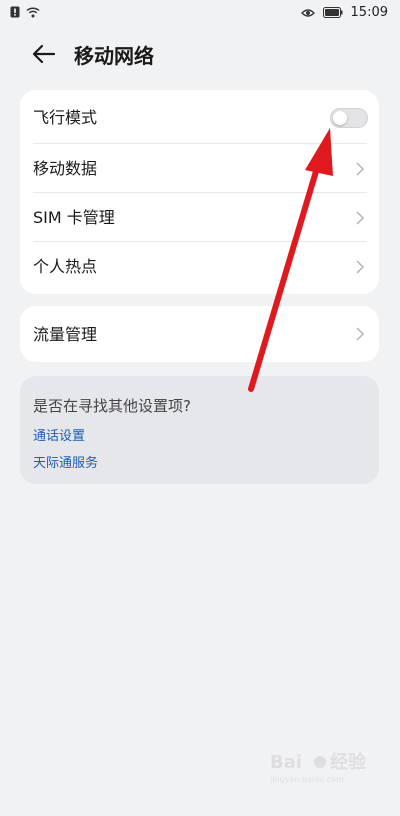 The width and height of the screenshot is (400, 816). Describe the element at coordinates (306, 779) in the screenshot. I see `watermark-url: jingyan.baidu.com` at that location.